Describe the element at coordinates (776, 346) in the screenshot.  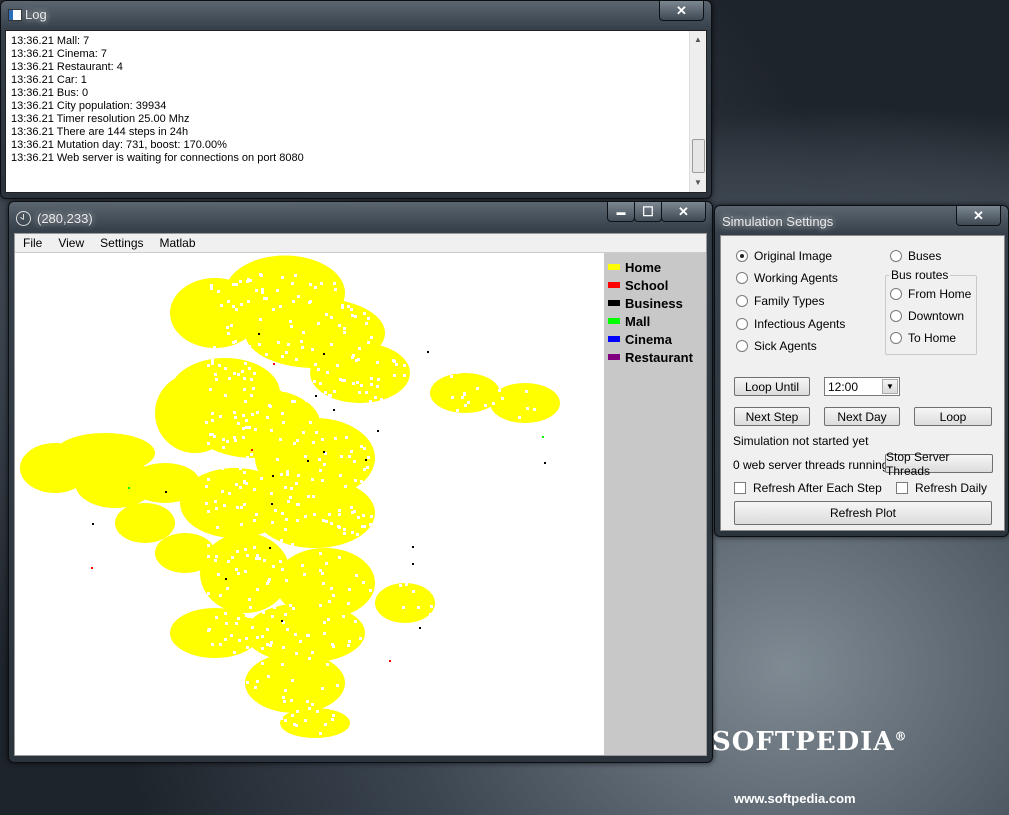
I see `radio-view-sick-agents: Sick Agents` at that location.